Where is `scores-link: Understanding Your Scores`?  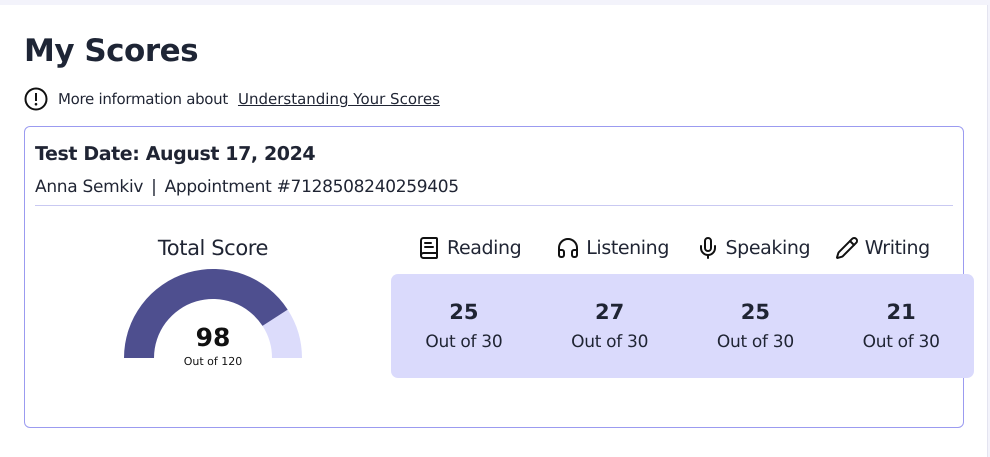 scores-link: Understanding Your Scores is located at coordinates (339, 99).